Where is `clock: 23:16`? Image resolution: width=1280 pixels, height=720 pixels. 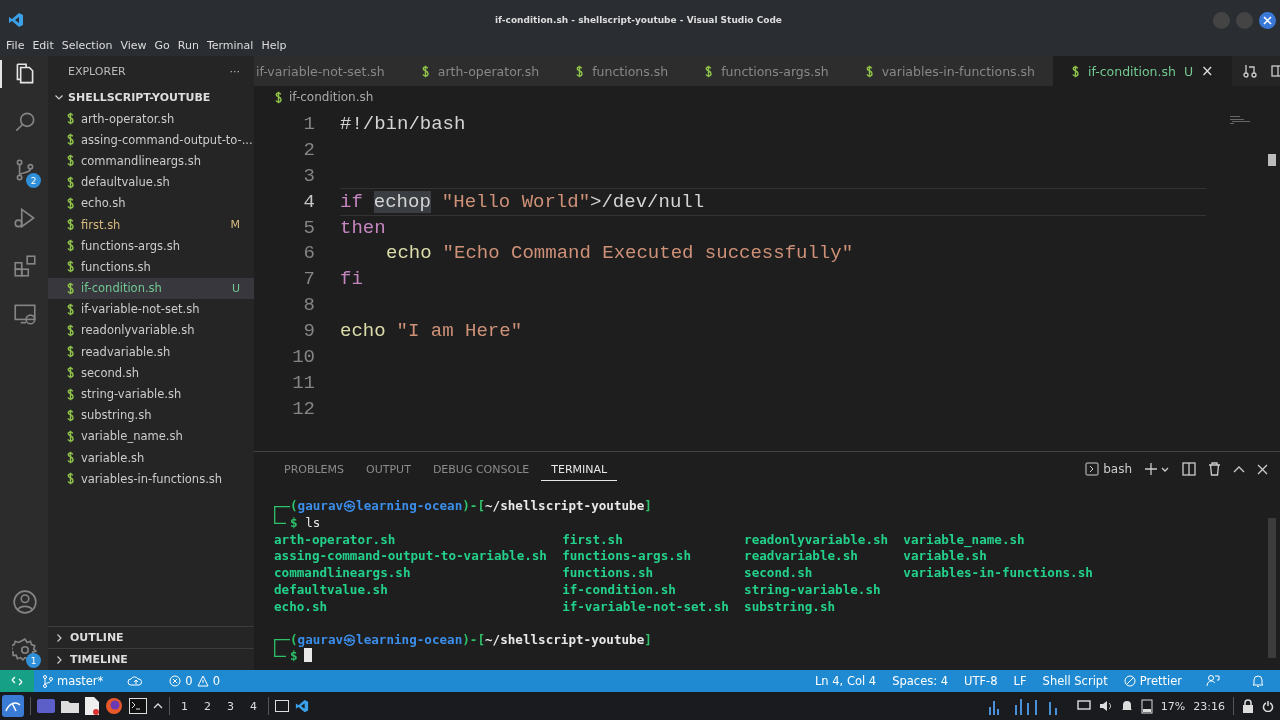
clock: 23:16 is located at coordinates (1209, 706).